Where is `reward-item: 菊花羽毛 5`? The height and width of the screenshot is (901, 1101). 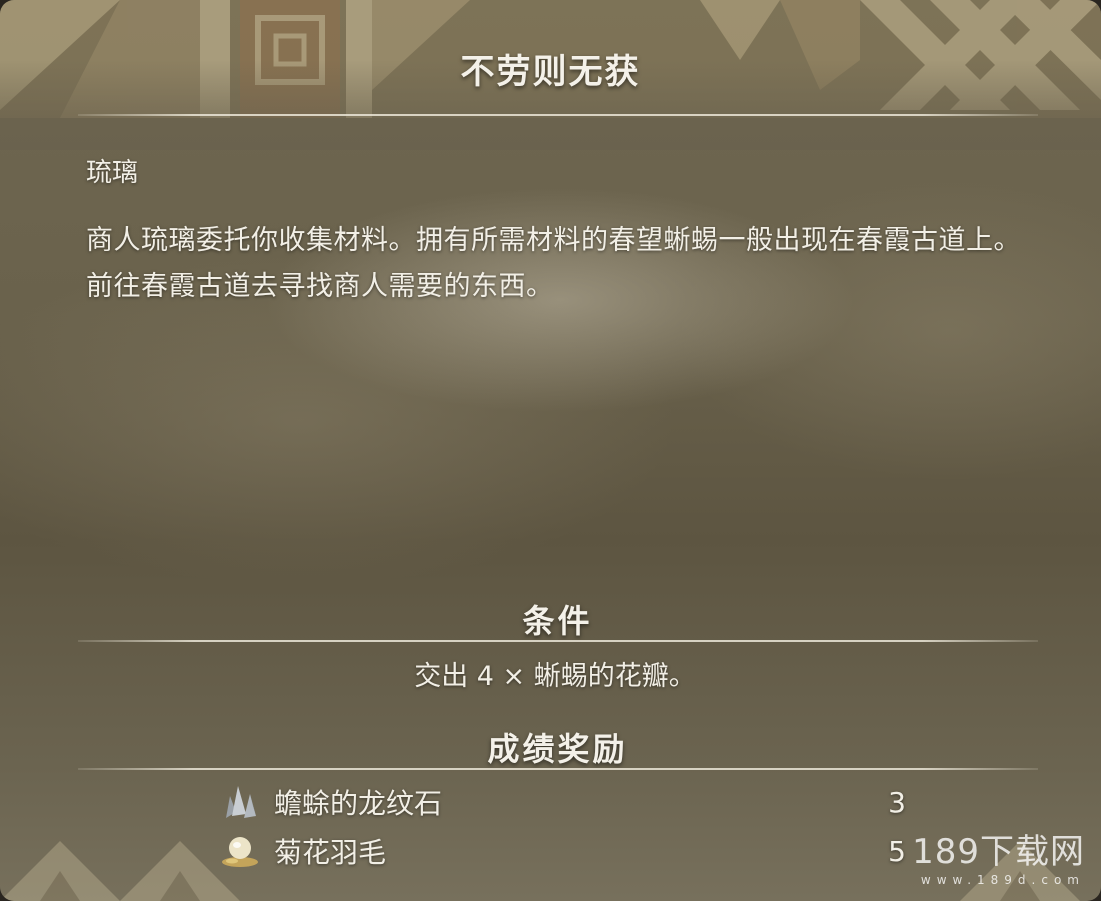 reward-item: 菊花羽毛 5 is located at coordinates (561, 851).